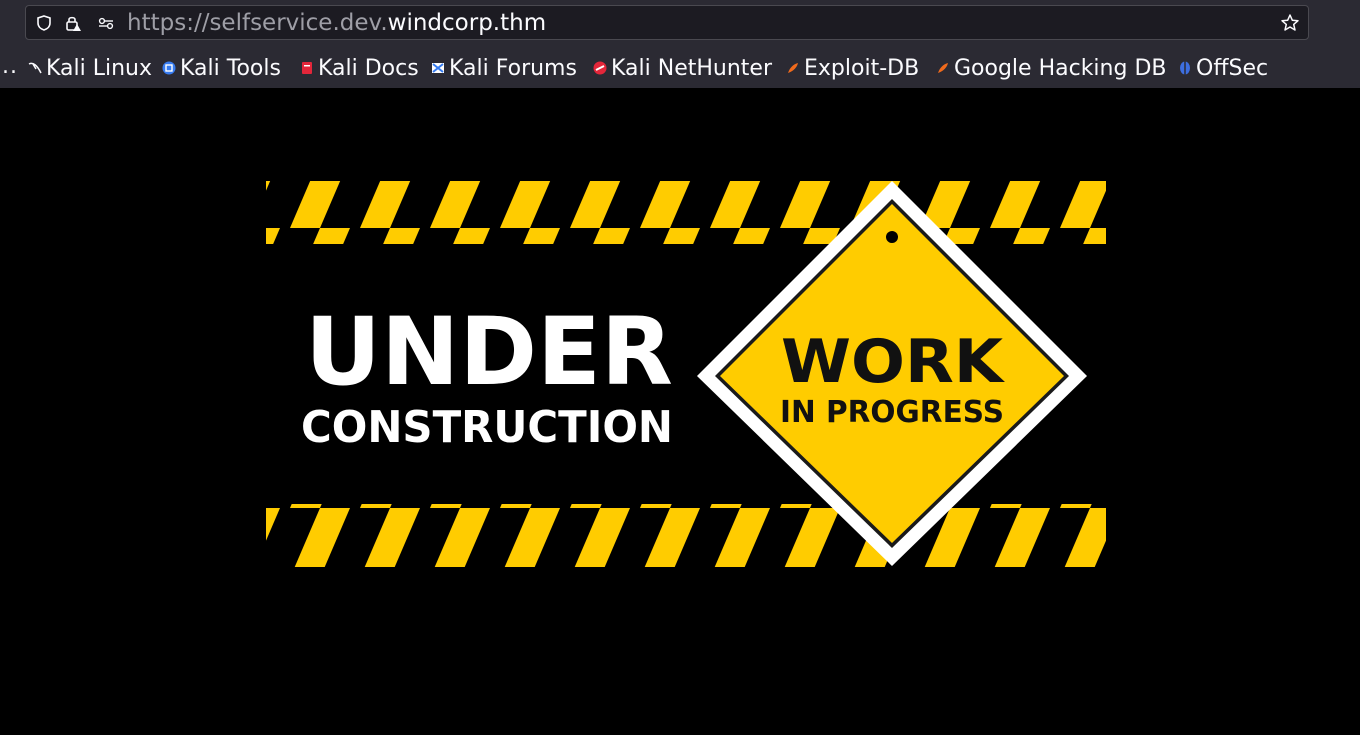  Describe the element at coordinates (893, 362) in the screenshot. I see `sign-work-text: WORK` at that location.